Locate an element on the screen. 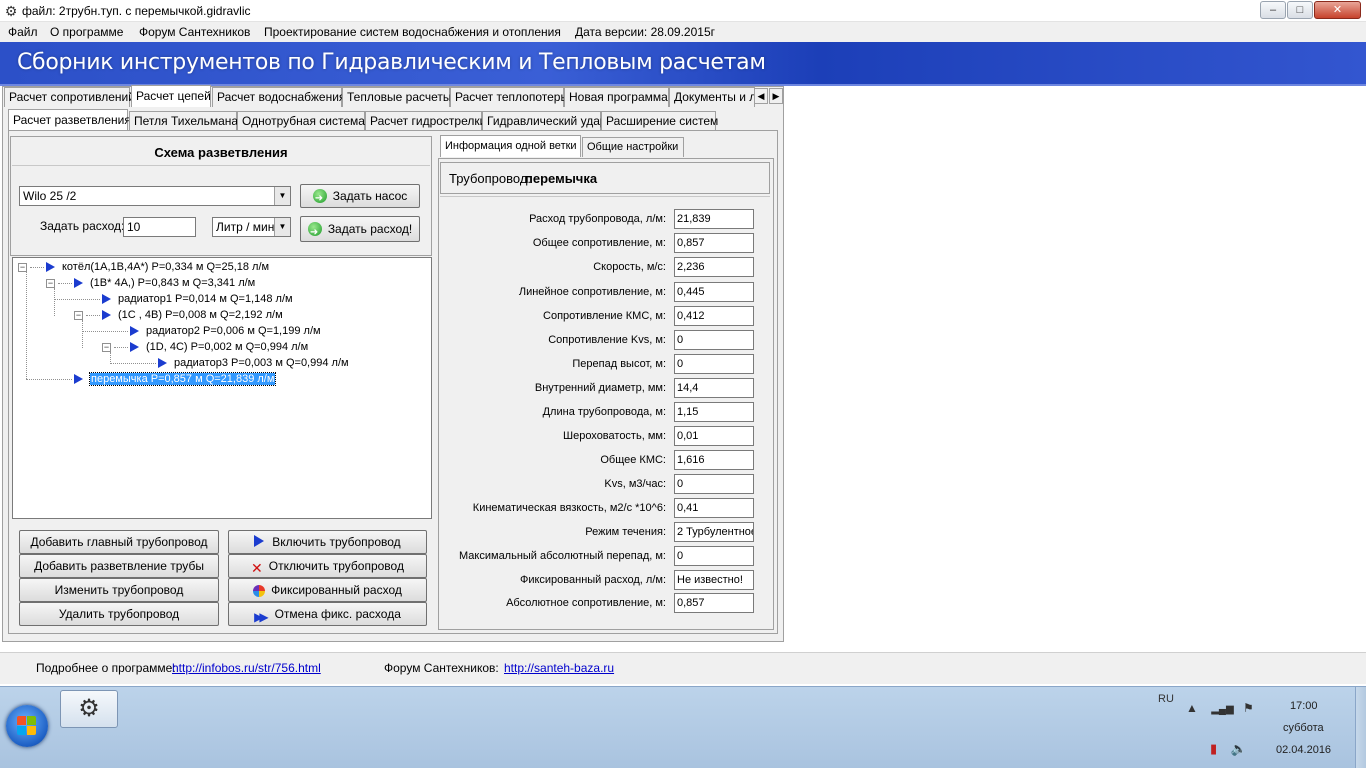 This screenshot has width=1366, height=768. set-flow-button: Задать расход! is located at coordinates (360, 230).